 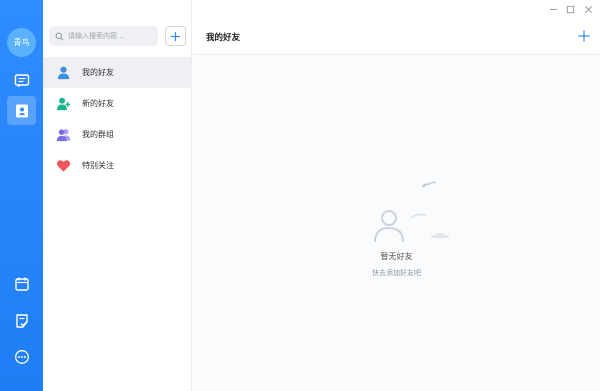 I want to click on list-item-label: 我的群组, so click(x=98, y=134).